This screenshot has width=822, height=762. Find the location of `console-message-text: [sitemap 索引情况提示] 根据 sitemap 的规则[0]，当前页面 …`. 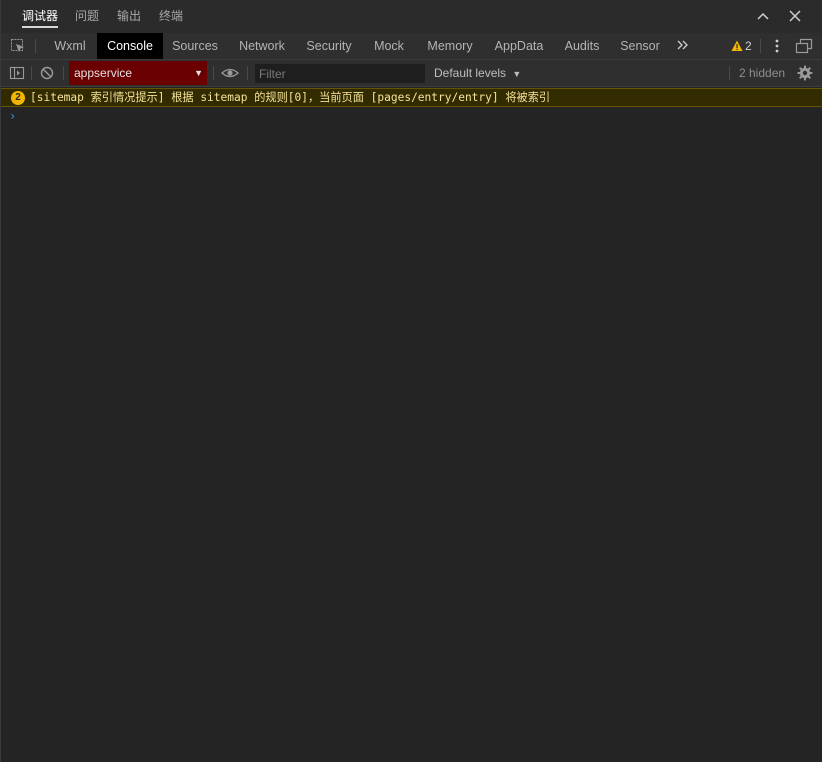

console-message-text: [sitemap 索引情况提示] 根据 sitemap 的规则[0]，当前页面 … is located at coordinates (290, 97).